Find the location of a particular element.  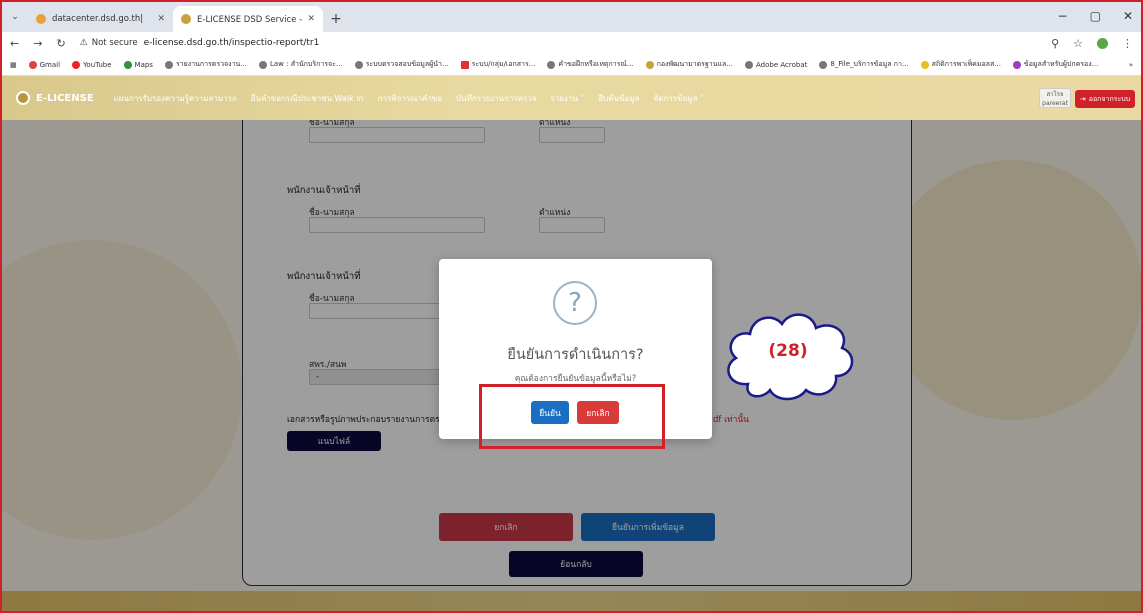

maximize-button: ▢ is located at coordinates (1095, 16).